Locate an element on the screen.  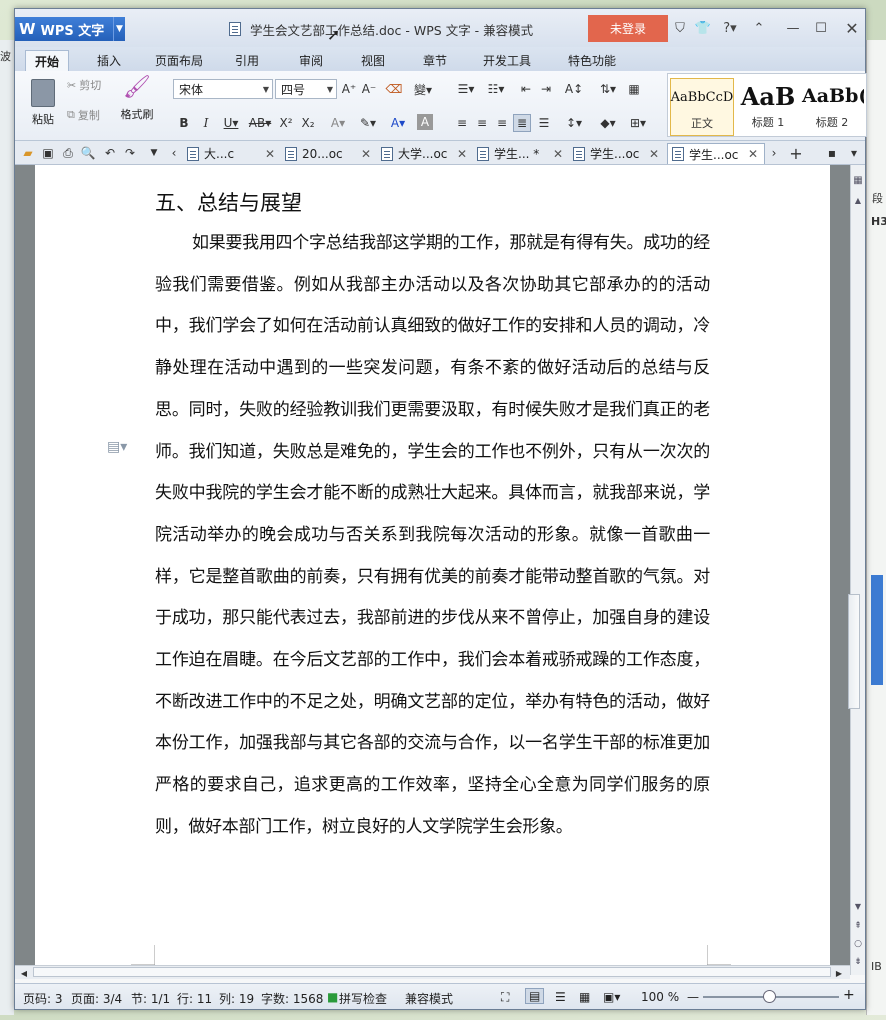
font-color-icon: A▾ is located at coordinates (398, 123).